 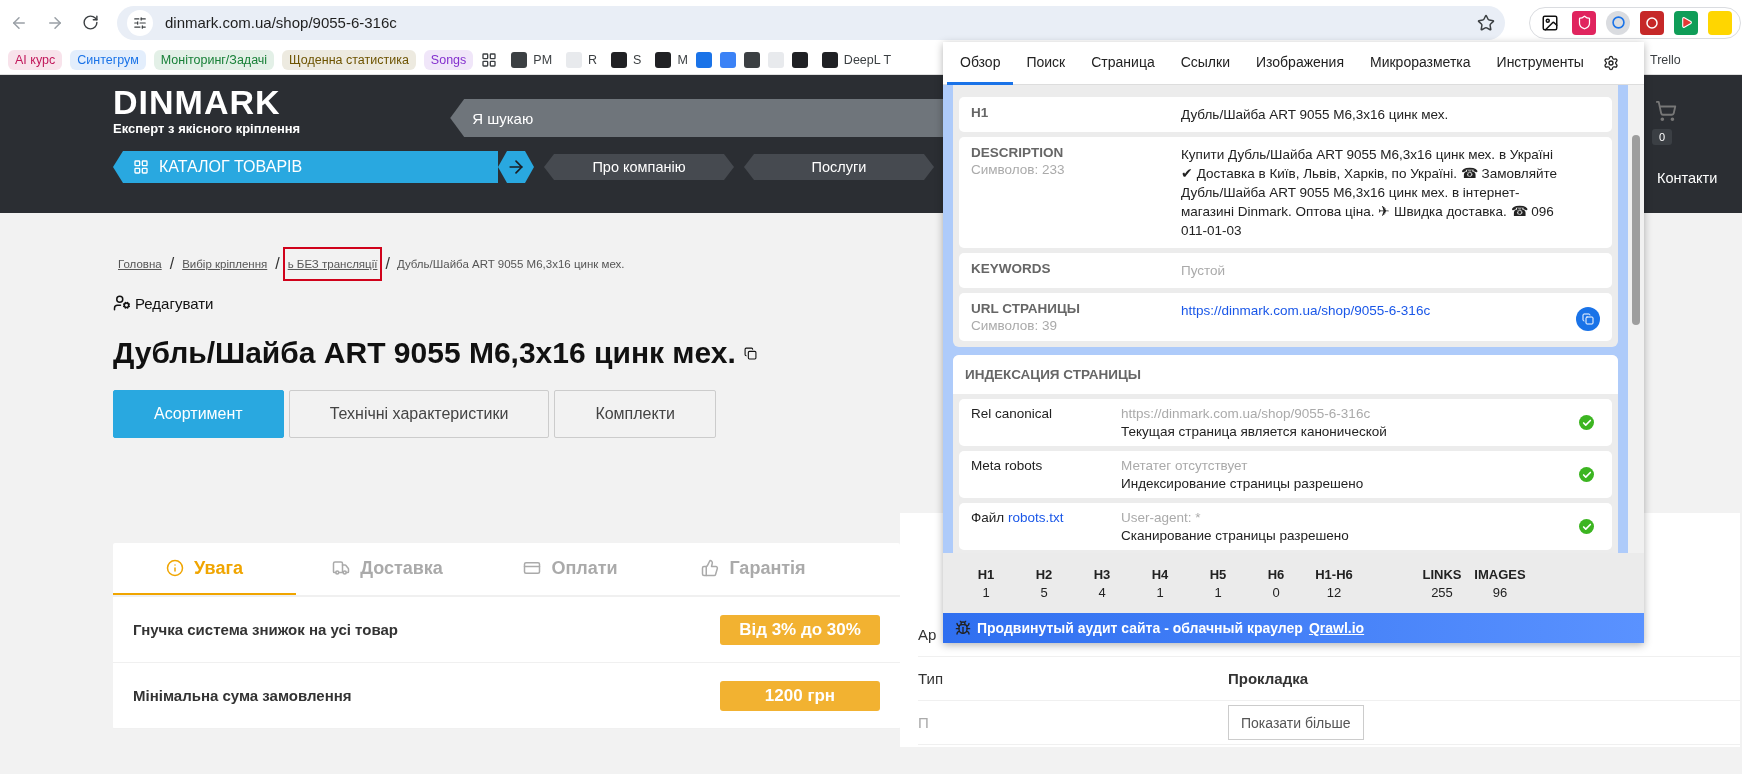 I want to click on stat-label: H4, so click(x=1160, y=574).